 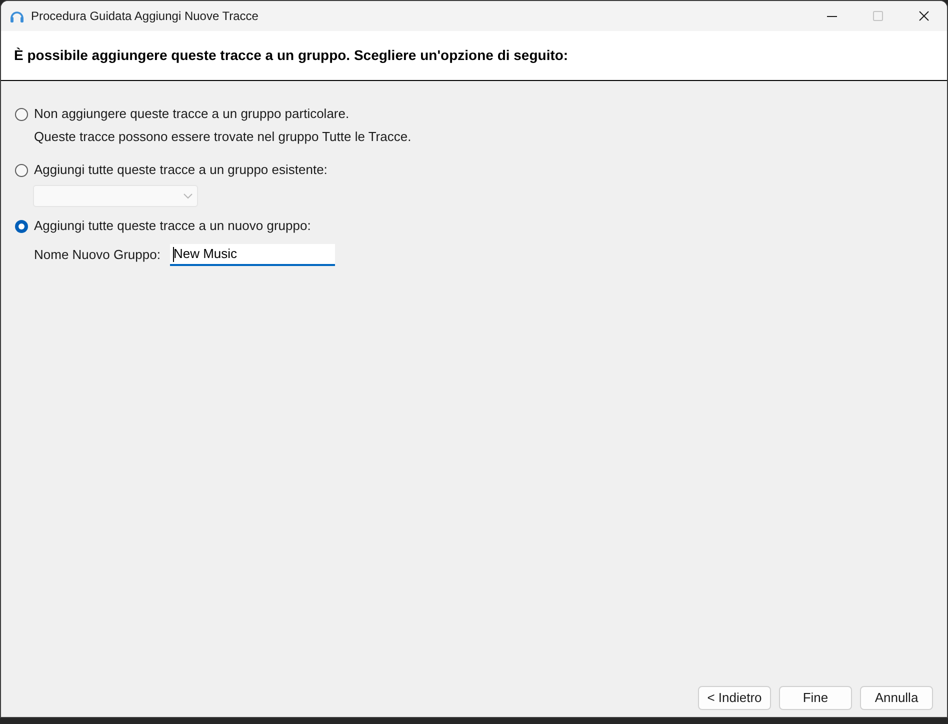 I want to click on maximize-icon, so click(x=878, y=16).